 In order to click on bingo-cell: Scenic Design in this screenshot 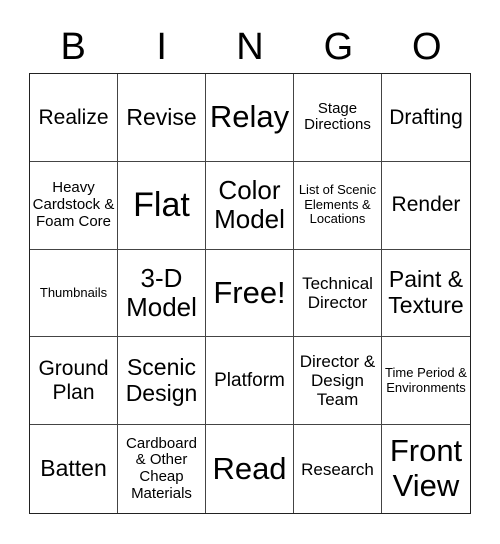, I will do `click(162, 381)`.